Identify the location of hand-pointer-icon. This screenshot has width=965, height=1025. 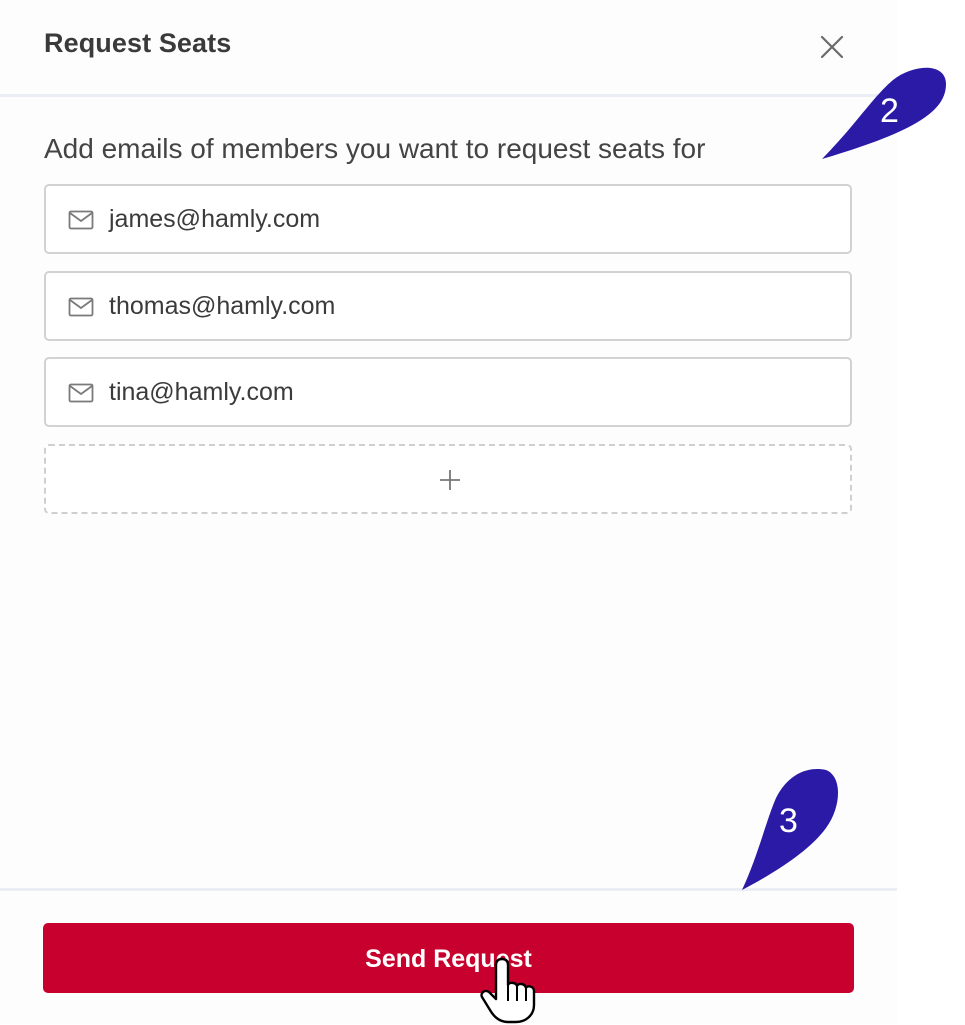
(508, 990).